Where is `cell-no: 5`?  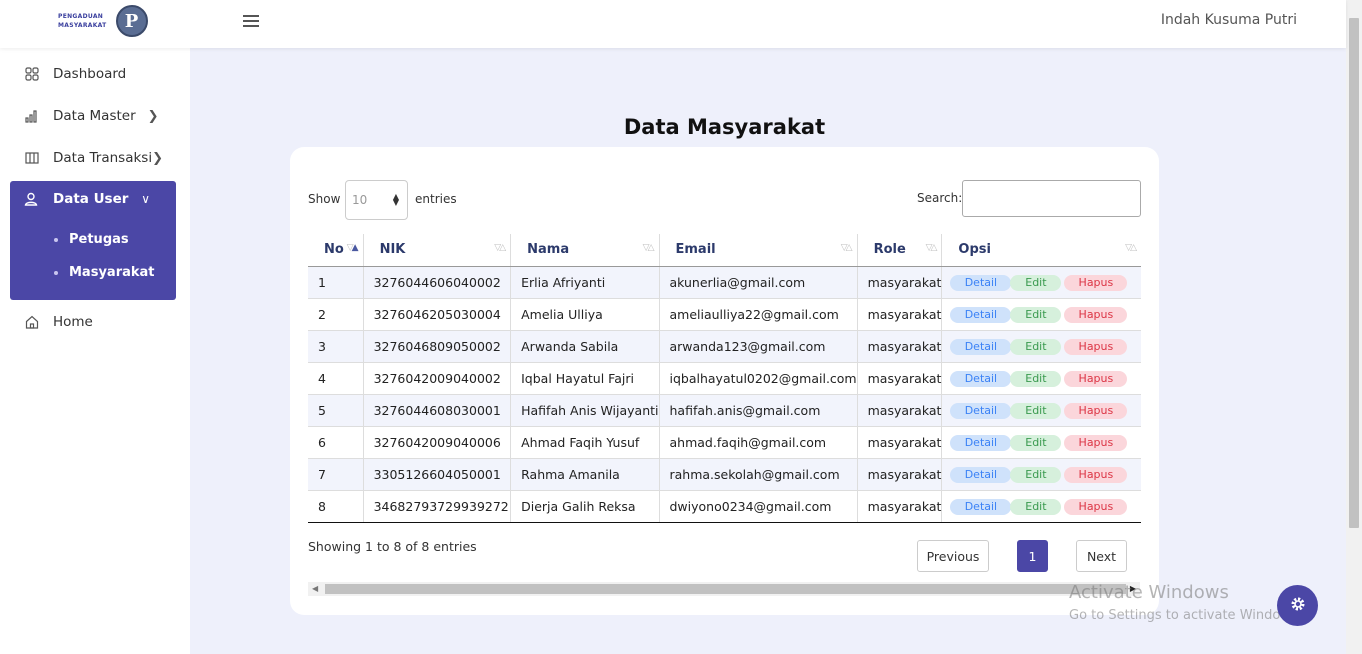
cell-no: 5 is located at coordinates (336, 410).